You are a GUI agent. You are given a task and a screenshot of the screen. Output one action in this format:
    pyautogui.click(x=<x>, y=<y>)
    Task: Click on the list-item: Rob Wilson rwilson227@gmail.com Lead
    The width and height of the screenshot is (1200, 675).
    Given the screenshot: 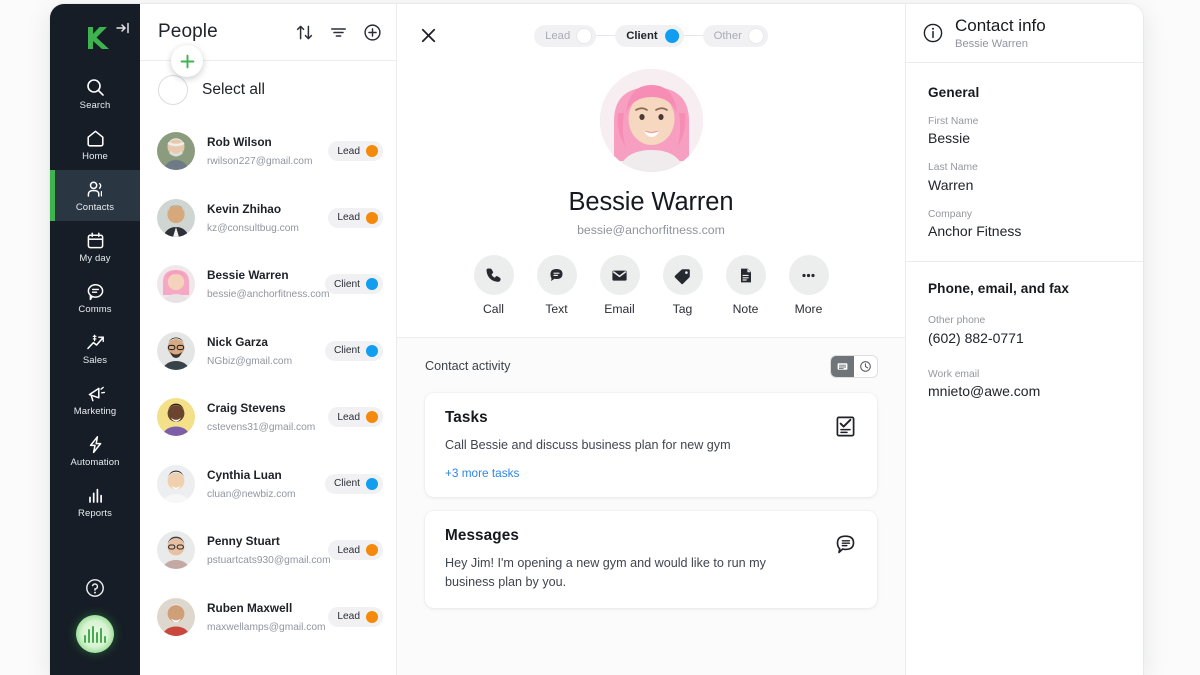 What is the action you would take?
    pyautogui.click(x=268, y=151)
    